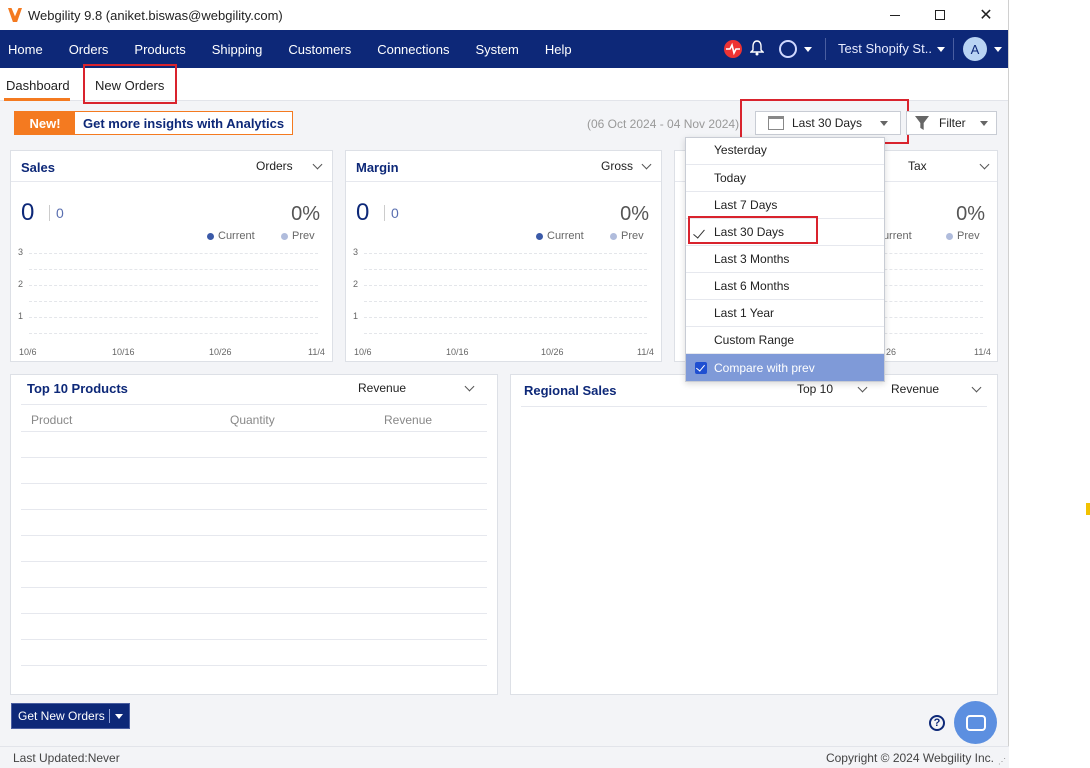 This screenshot has height=768, width=1090. I want to click on nav-home: Home, so click(28, 49).